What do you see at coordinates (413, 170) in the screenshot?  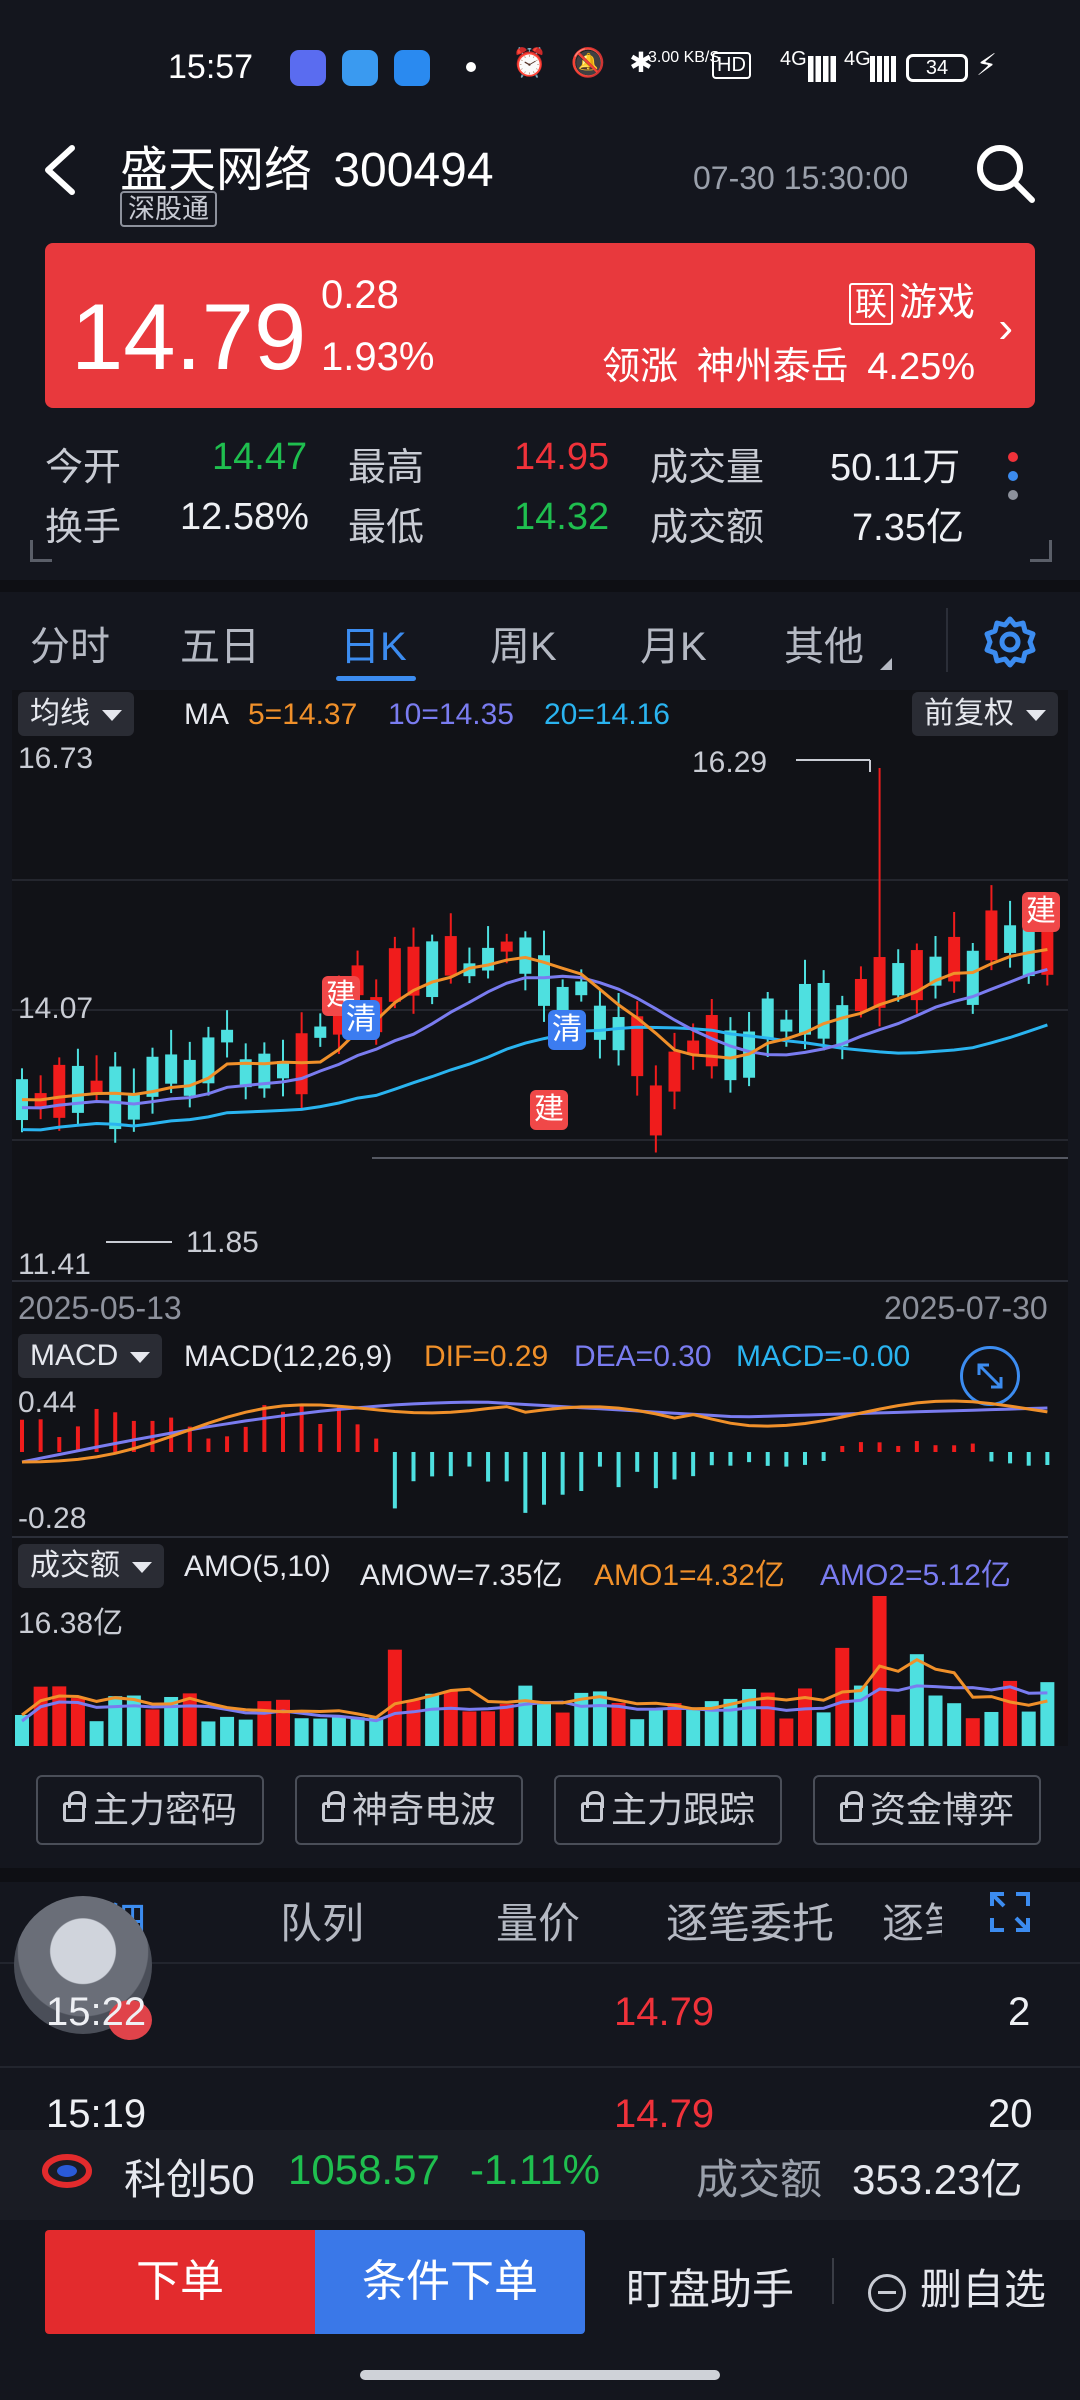 I see `stock-code: 300494` at bounding box center [413, 170].